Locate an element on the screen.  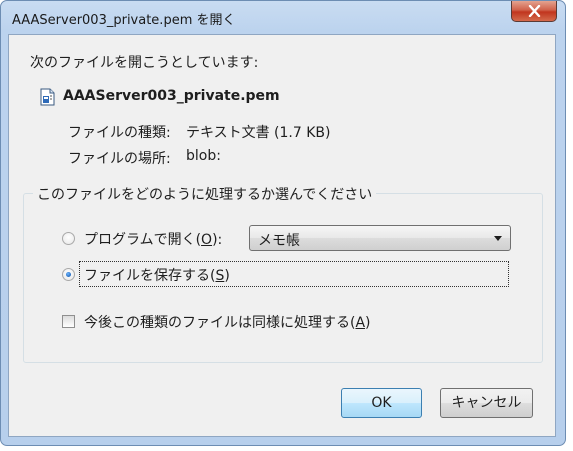
file-type-value: テキスト文書 (1.7 KB) is located at coordinates (258, 133).